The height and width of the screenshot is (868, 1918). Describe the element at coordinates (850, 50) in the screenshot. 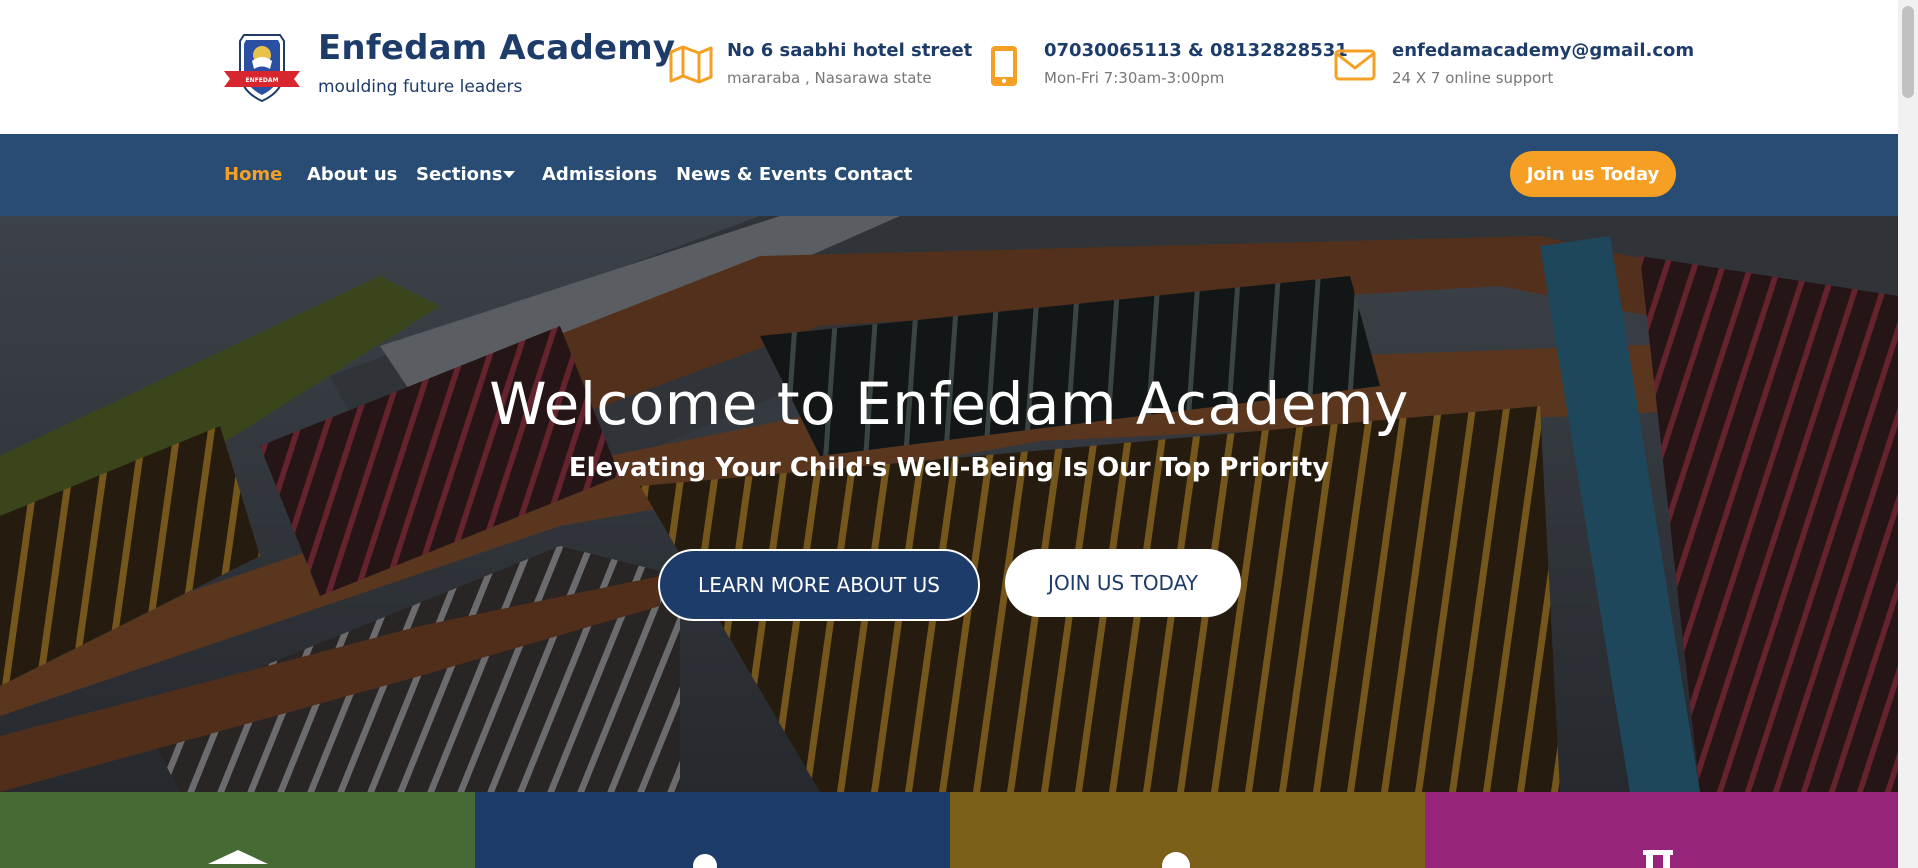

I see `address-line: No 6 saabhi hotel street` at that location.